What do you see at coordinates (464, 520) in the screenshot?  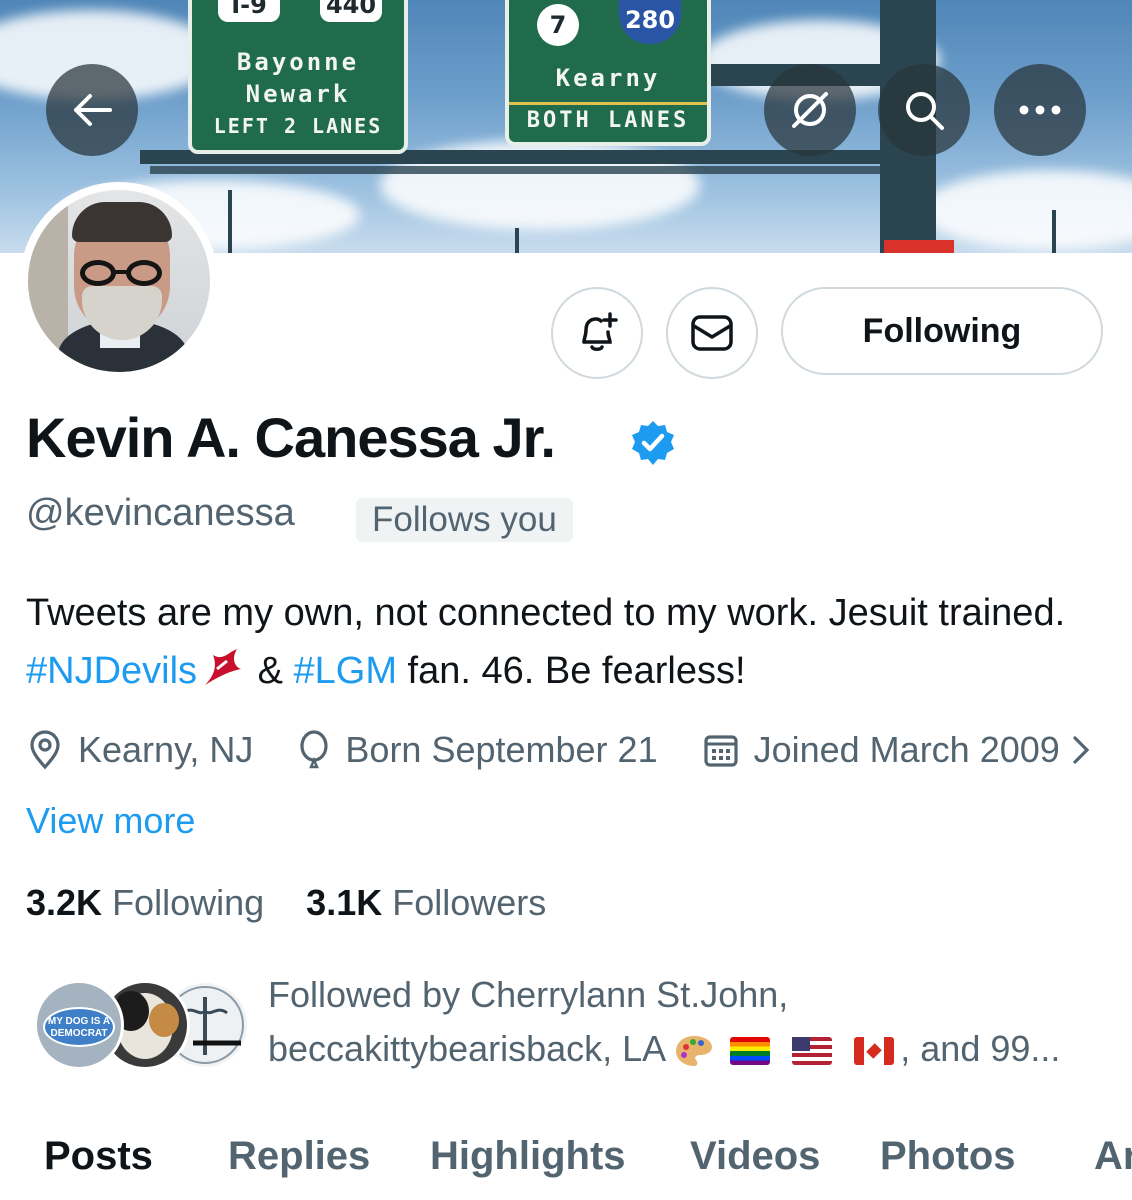 I see `follows-you-badge: Follows you` at bounding box center [464, 520].